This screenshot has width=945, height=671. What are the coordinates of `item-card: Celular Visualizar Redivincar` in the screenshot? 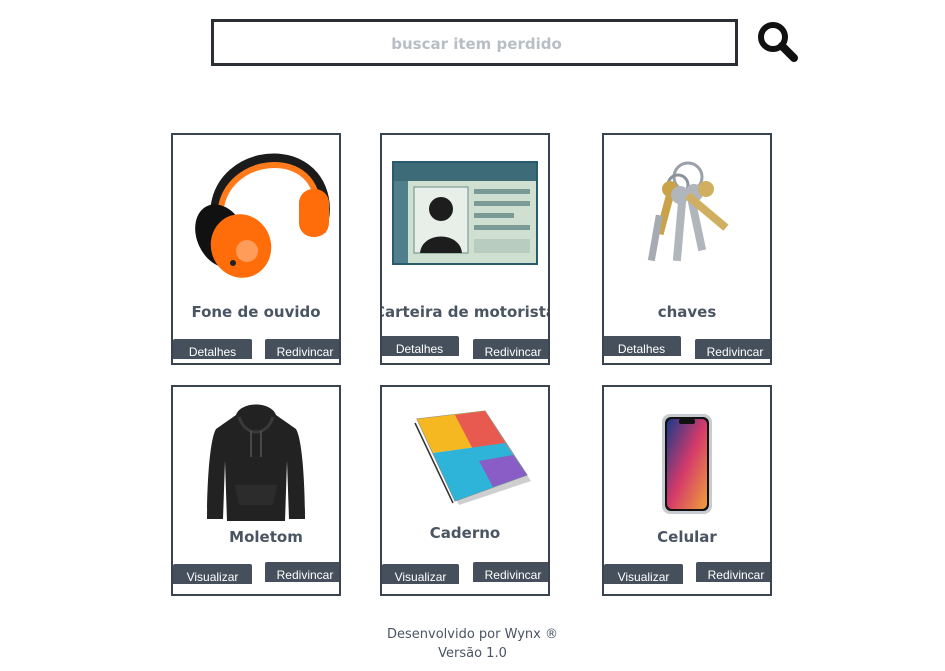 It's located at (687, 490).